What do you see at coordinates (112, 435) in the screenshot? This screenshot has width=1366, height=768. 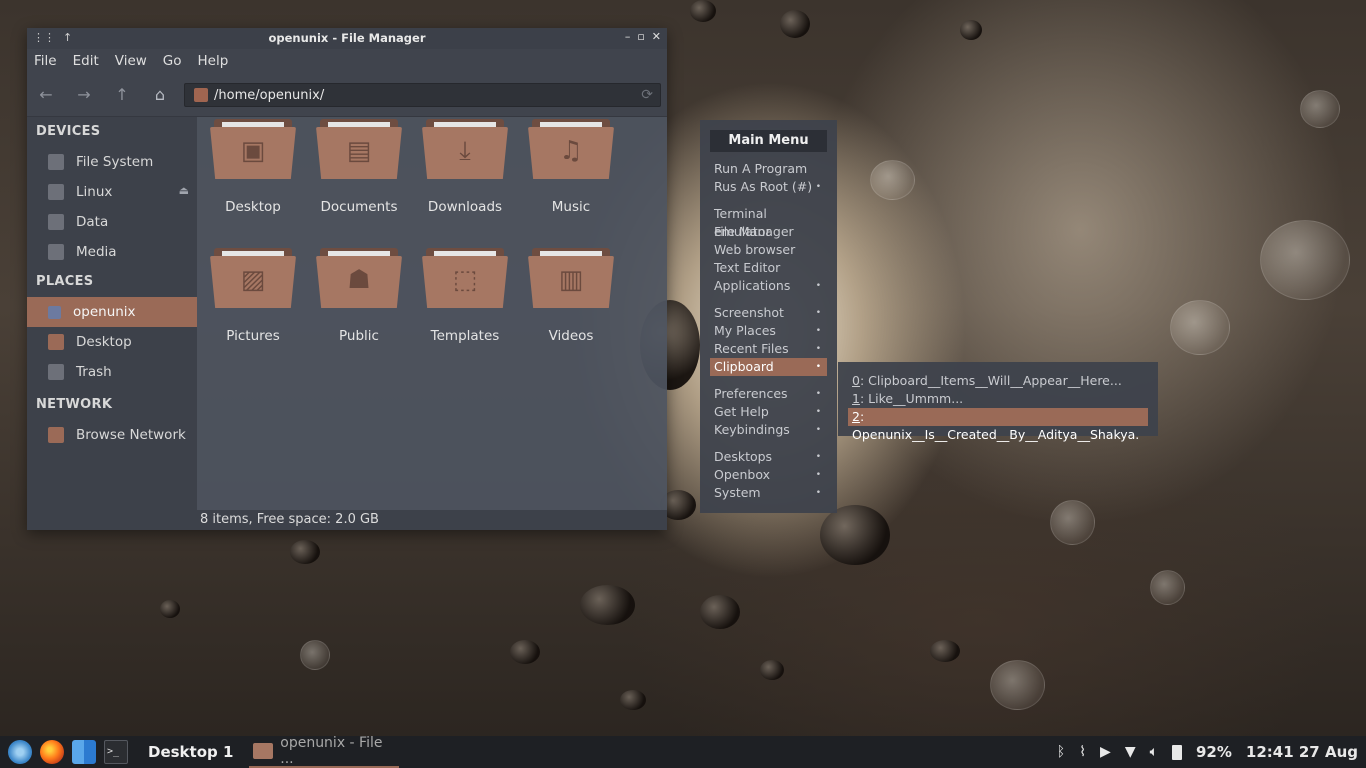 I see `sidebar-item-browse-network: Browse Network` at bounding box center [112, 435].